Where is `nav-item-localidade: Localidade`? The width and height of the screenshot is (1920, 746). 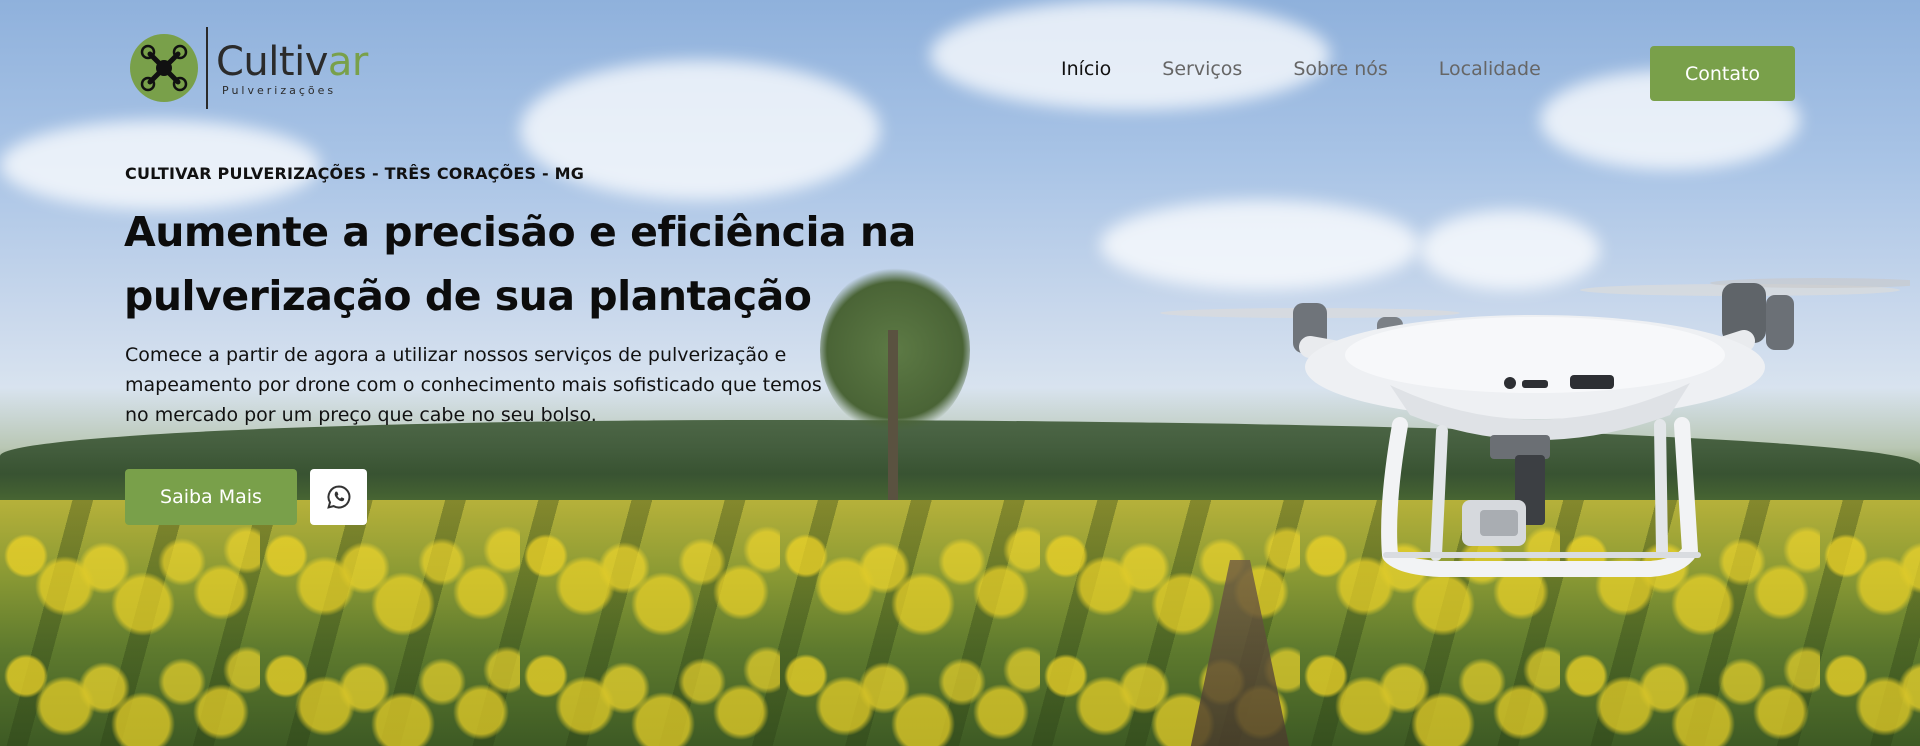
nav-item-localidade: Localidade is located at coordinates (1490, 69).